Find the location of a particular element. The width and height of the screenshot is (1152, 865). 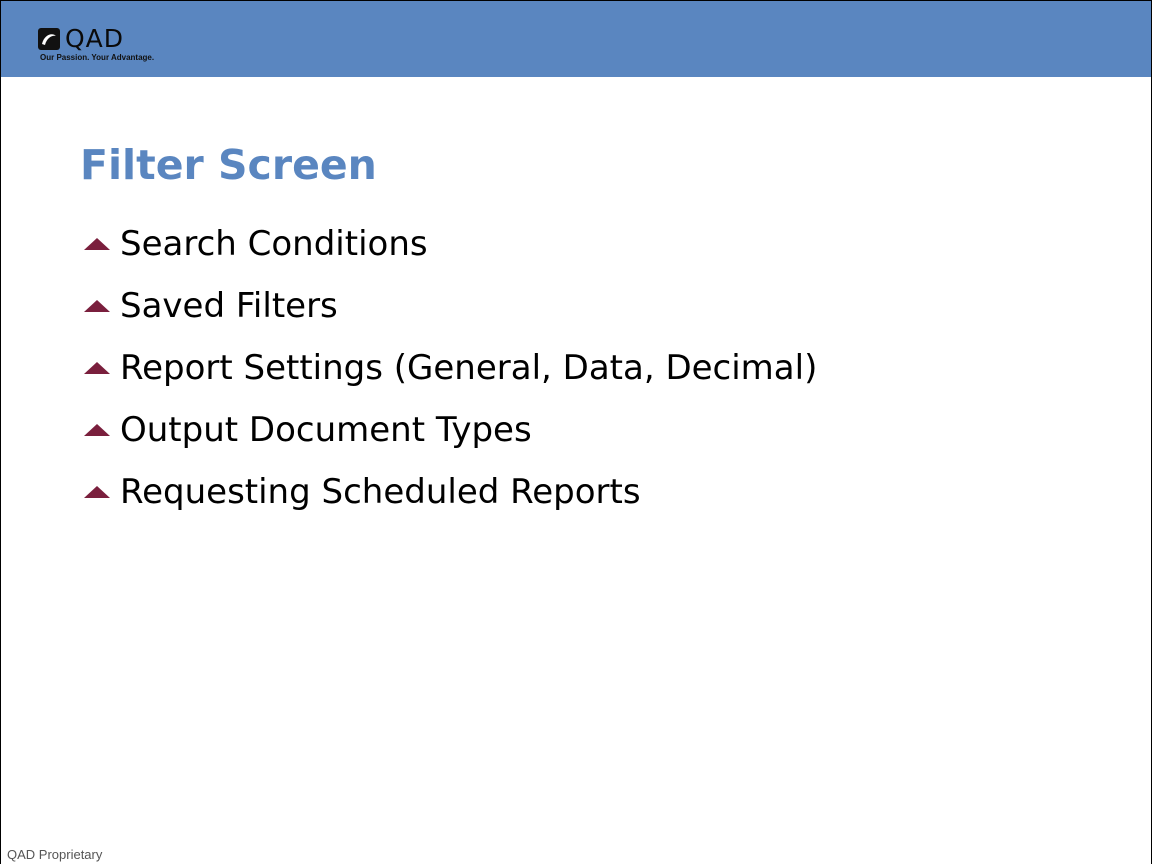

logo-row: QAD is located at coordinates (96, 38).